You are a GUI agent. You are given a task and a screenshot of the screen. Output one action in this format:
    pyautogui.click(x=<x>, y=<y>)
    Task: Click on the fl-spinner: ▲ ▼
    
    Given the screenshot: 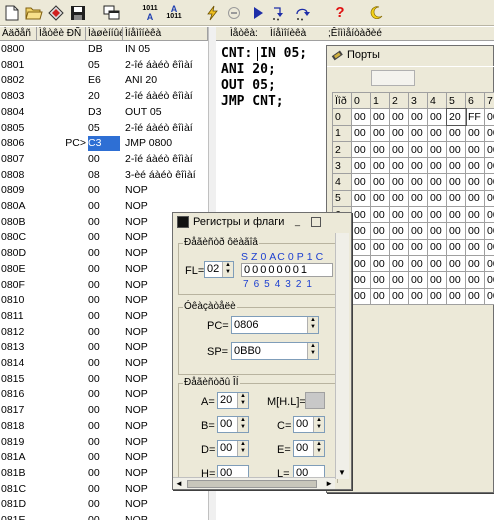 What is the action you would take?
    pyautogui.click(x=227, y=269)
    